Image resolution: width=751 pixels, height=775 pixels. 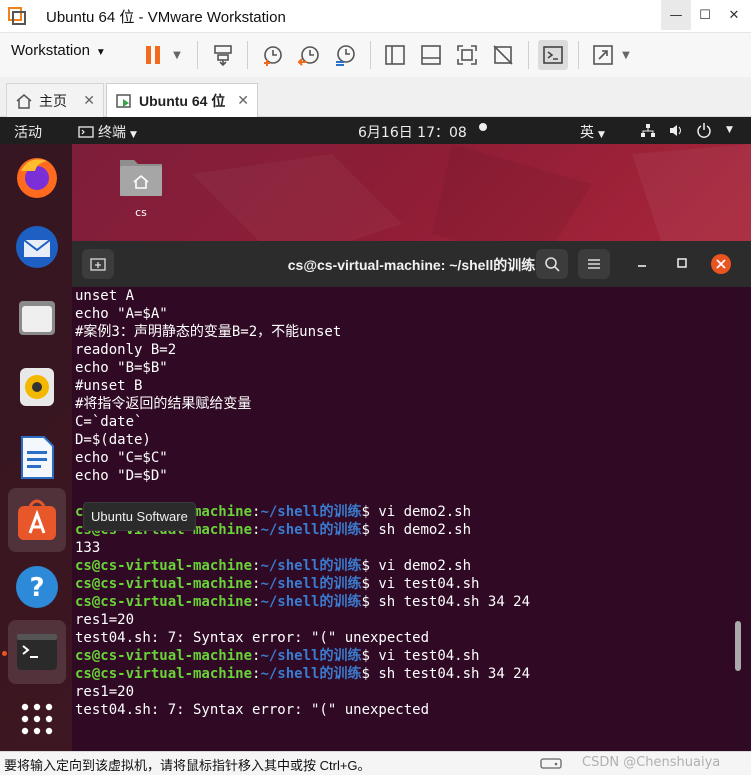 I want to click on window-title: Ubuntu 64 位 - VMware Workstation, so click(x=166, y=17).